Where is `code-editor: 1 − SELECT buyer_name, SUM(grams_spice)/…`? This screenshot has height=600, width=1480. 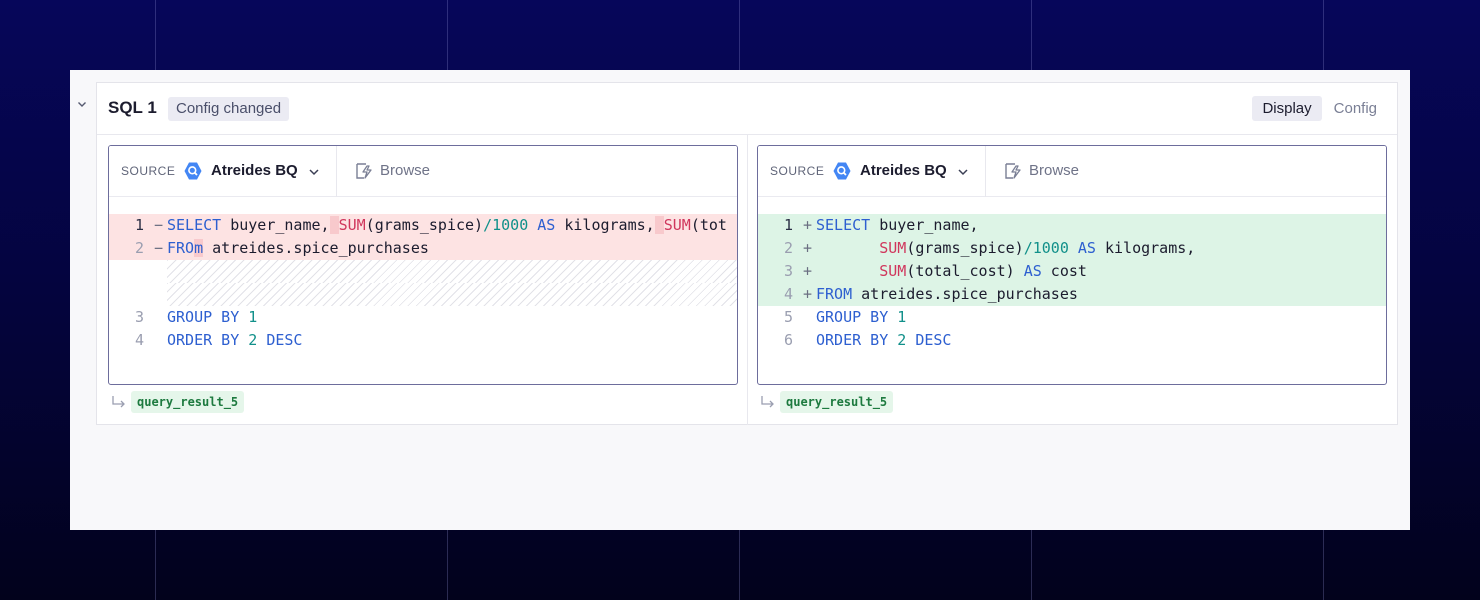
code-editor: 1 − SELECT buyer_name, SUM(grams_spice)/… is located at coordinates (423, 283).